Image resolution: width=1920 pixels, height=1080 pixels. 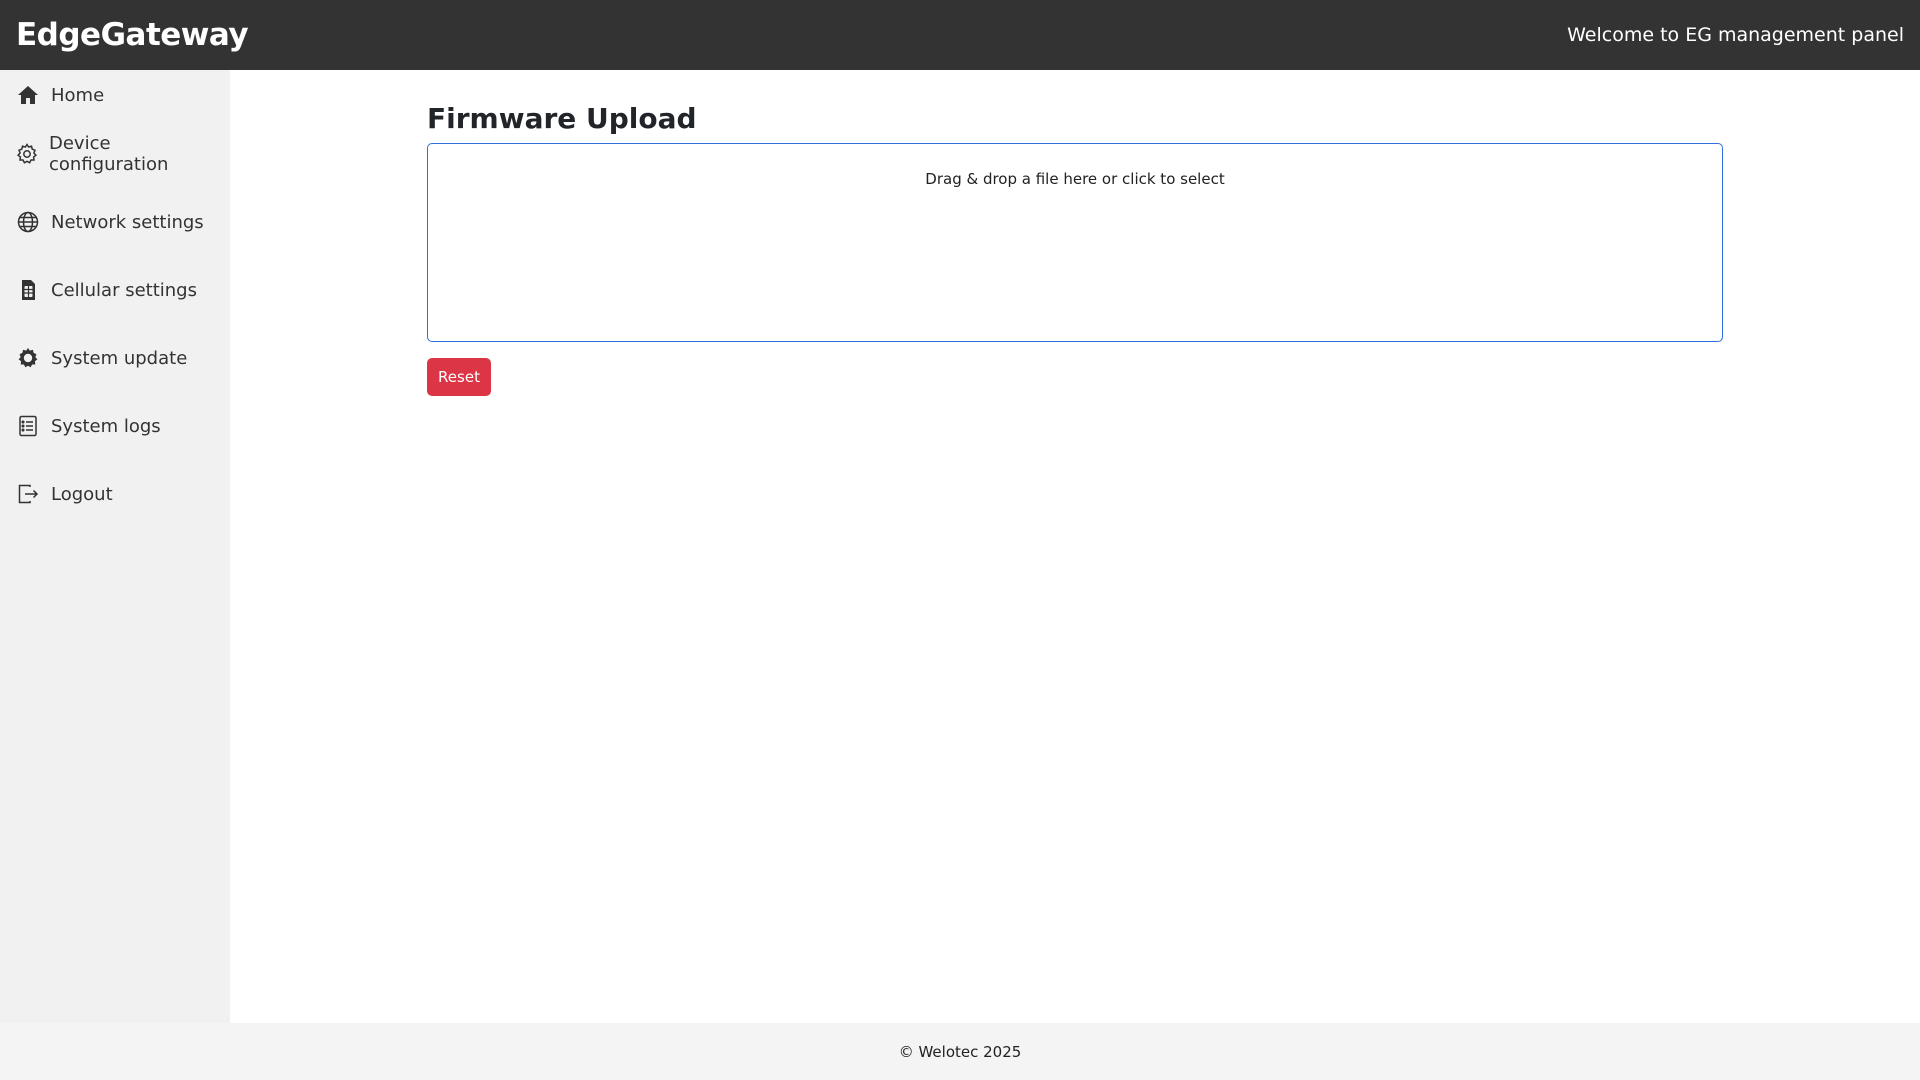 I want to click on sidebar-item-label: Network settings, so click(x=127, y=222).